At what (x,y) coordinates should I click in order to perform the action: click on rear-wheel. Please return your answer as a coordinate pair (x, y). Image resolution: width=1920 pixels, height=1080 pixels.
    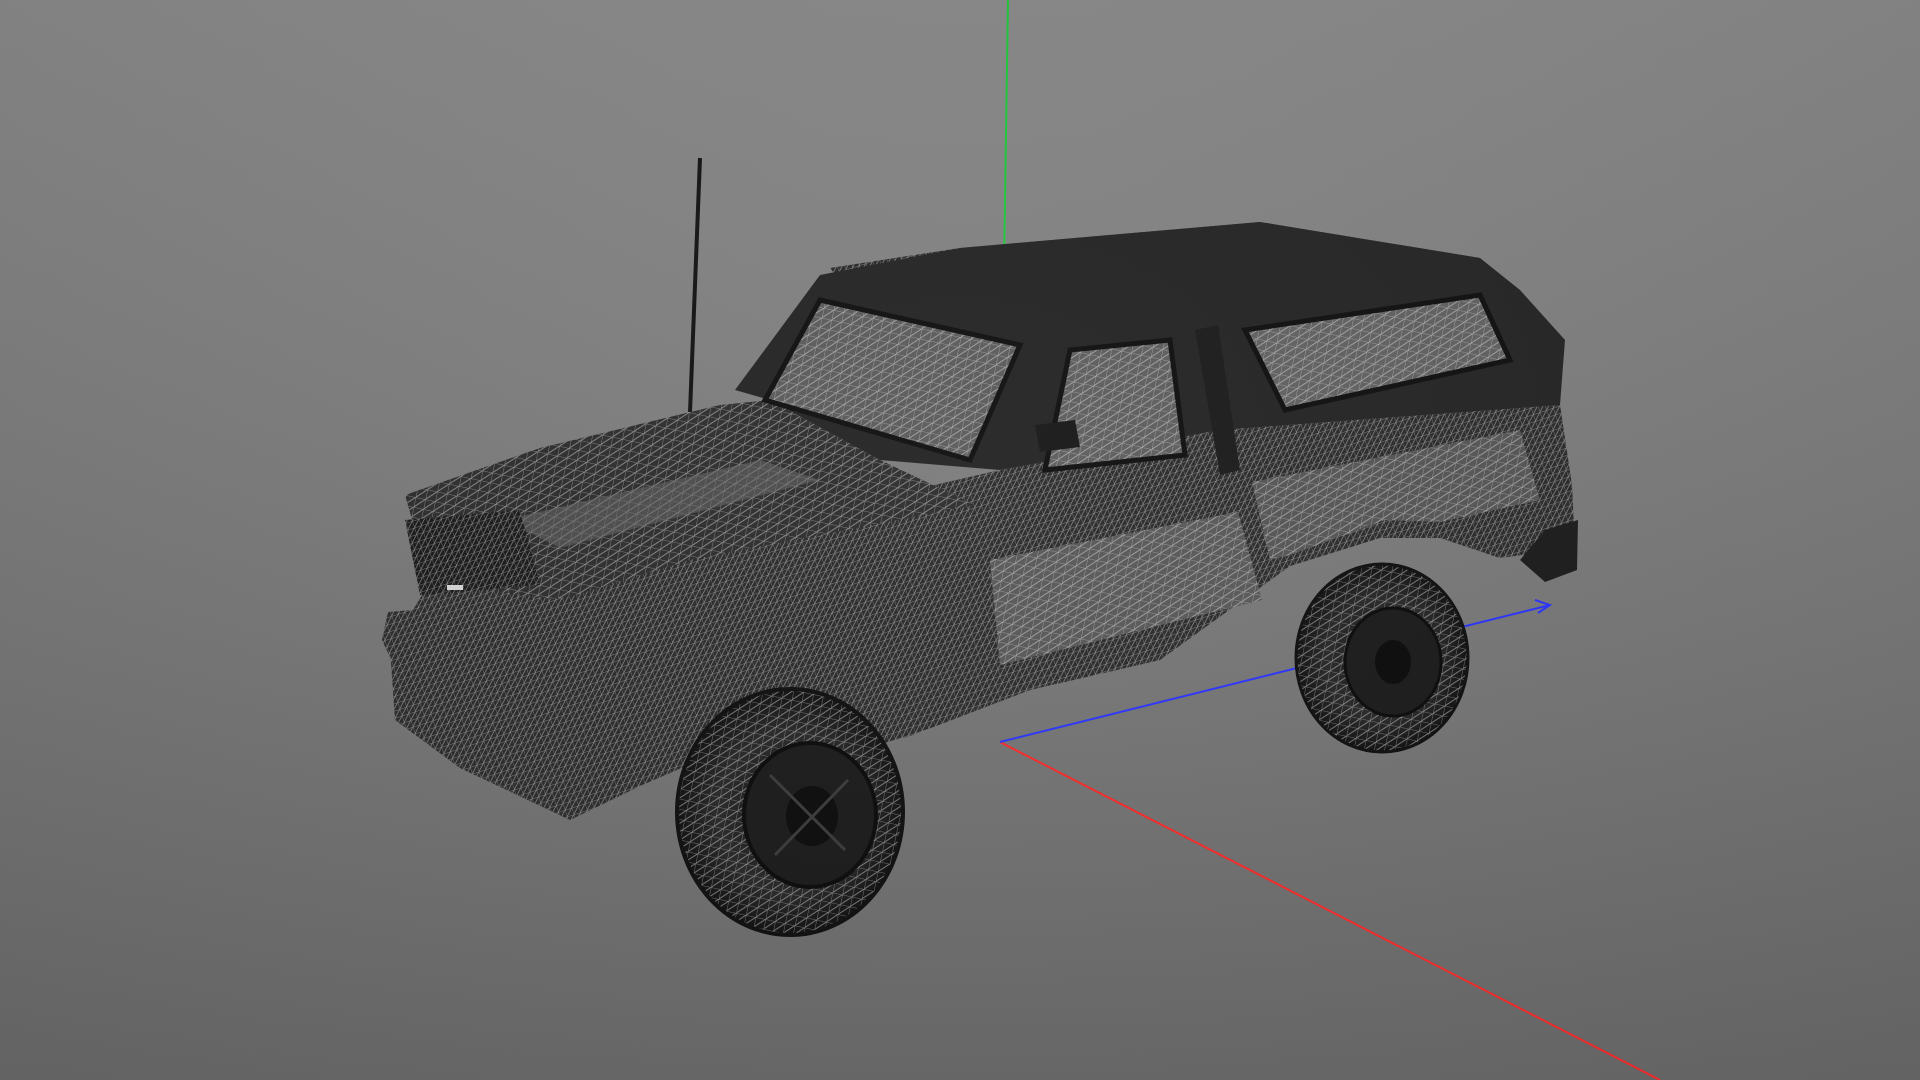
    Looking at the image, I should click on (1382, 658).